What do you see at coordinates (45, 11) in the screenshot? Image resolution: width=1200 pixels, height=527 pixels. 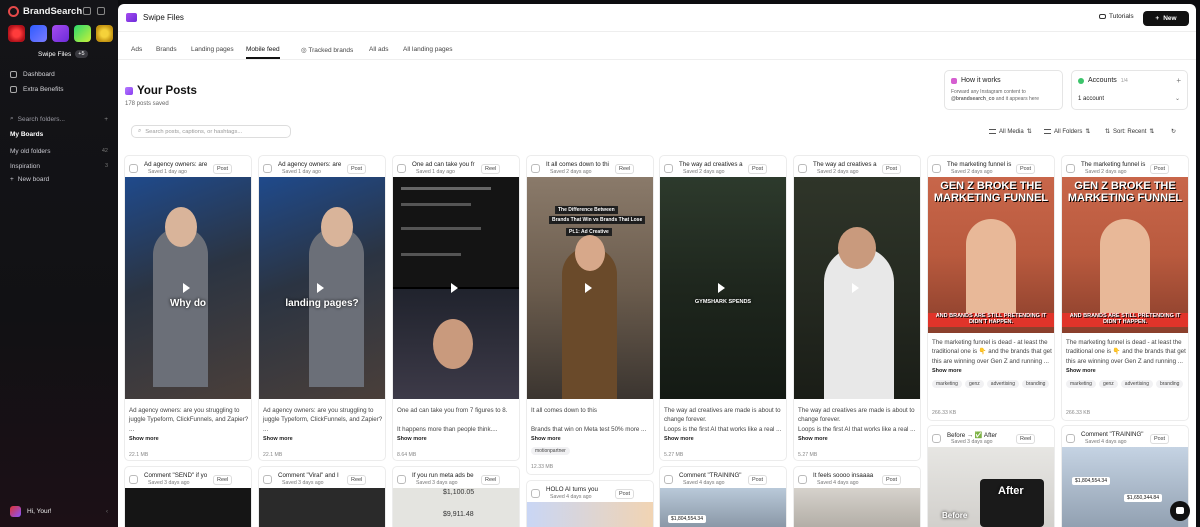 I see `brand: BrandSearch` at bounding box center [45, 11].